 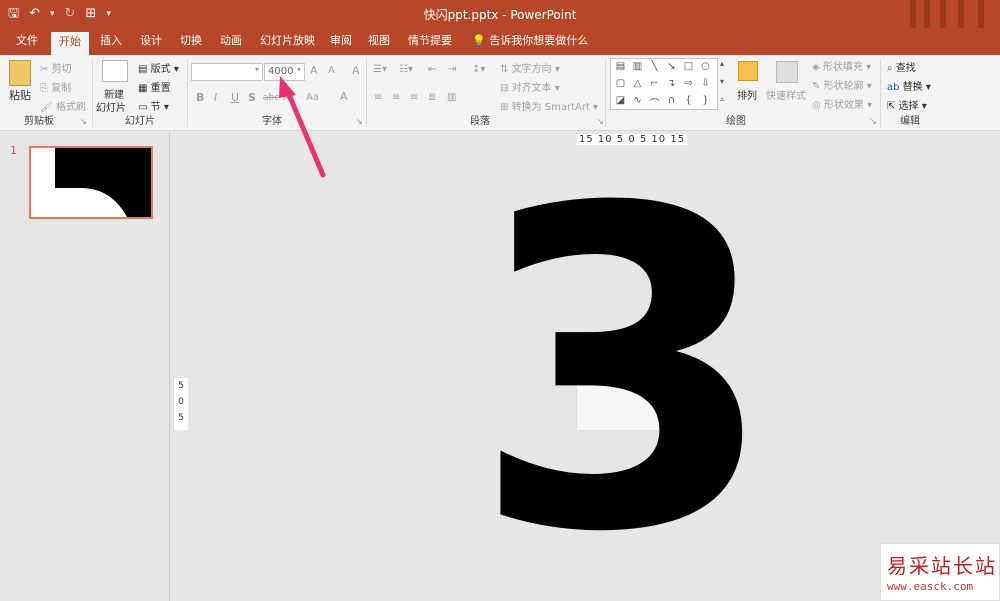 I want to click on align-text-button: ⊟ 对齐文本 ▾, so click(x=530, y=86).